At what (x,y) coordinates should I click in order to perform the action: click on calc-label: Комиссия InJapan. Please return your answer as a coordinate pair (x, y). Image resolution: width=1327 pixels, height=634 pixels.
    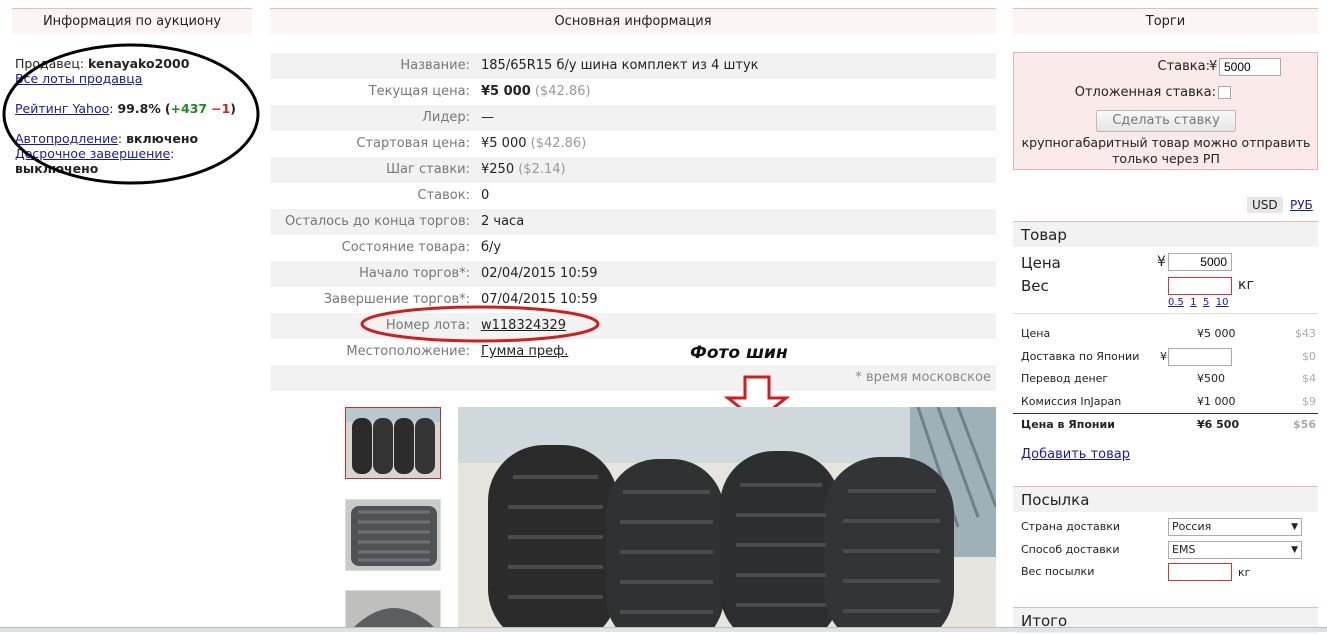
    Looking at the image, I should click on (1071, 401).